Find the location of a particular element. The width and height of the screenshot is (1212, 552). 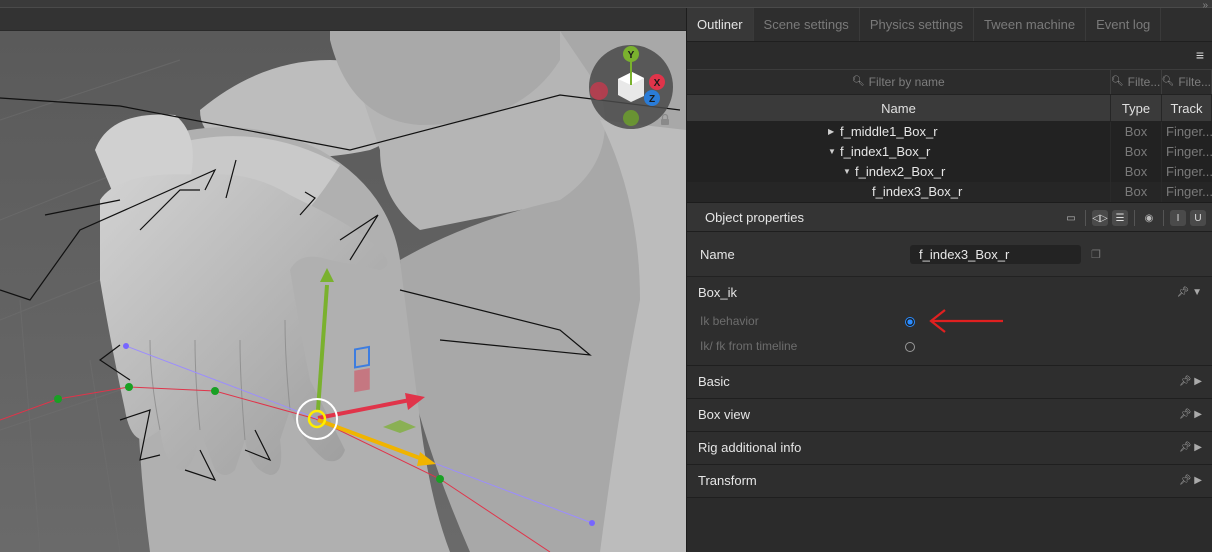

orientation-gizmo: Y X Z is located at coordinates (631, 87).